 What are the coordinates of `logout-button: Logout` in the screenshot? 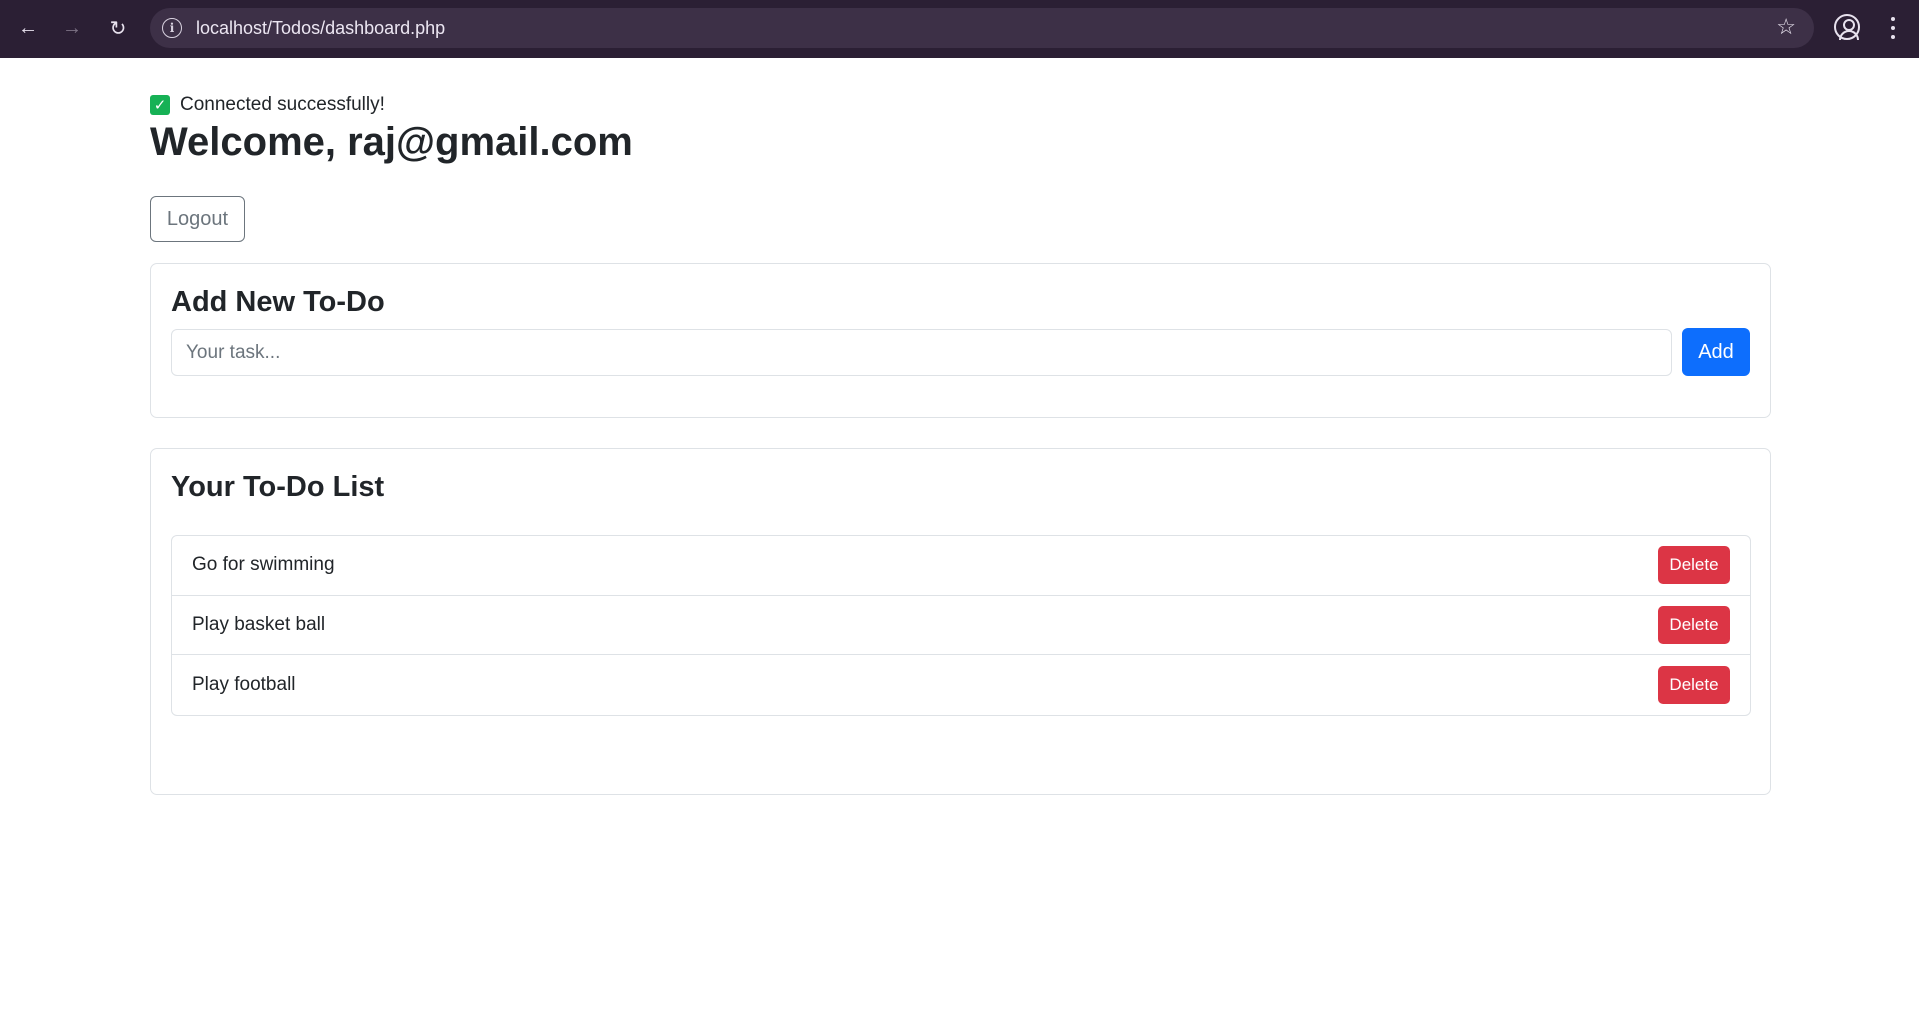 It's located at (197, 219).